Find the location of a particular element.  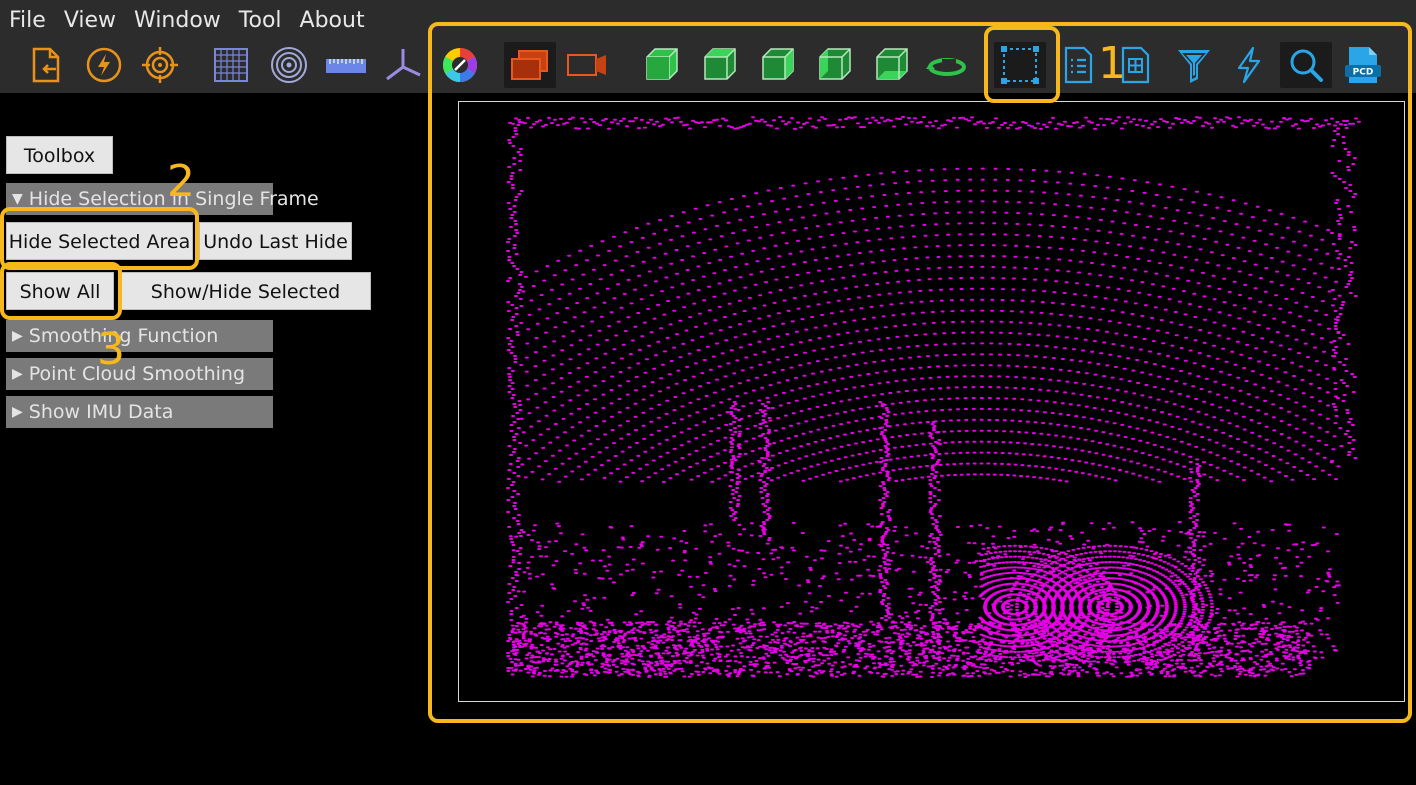

point-cloud-smoothing-section: ▶ Point Cloud Smoothing is located at coordinates (139, 374).